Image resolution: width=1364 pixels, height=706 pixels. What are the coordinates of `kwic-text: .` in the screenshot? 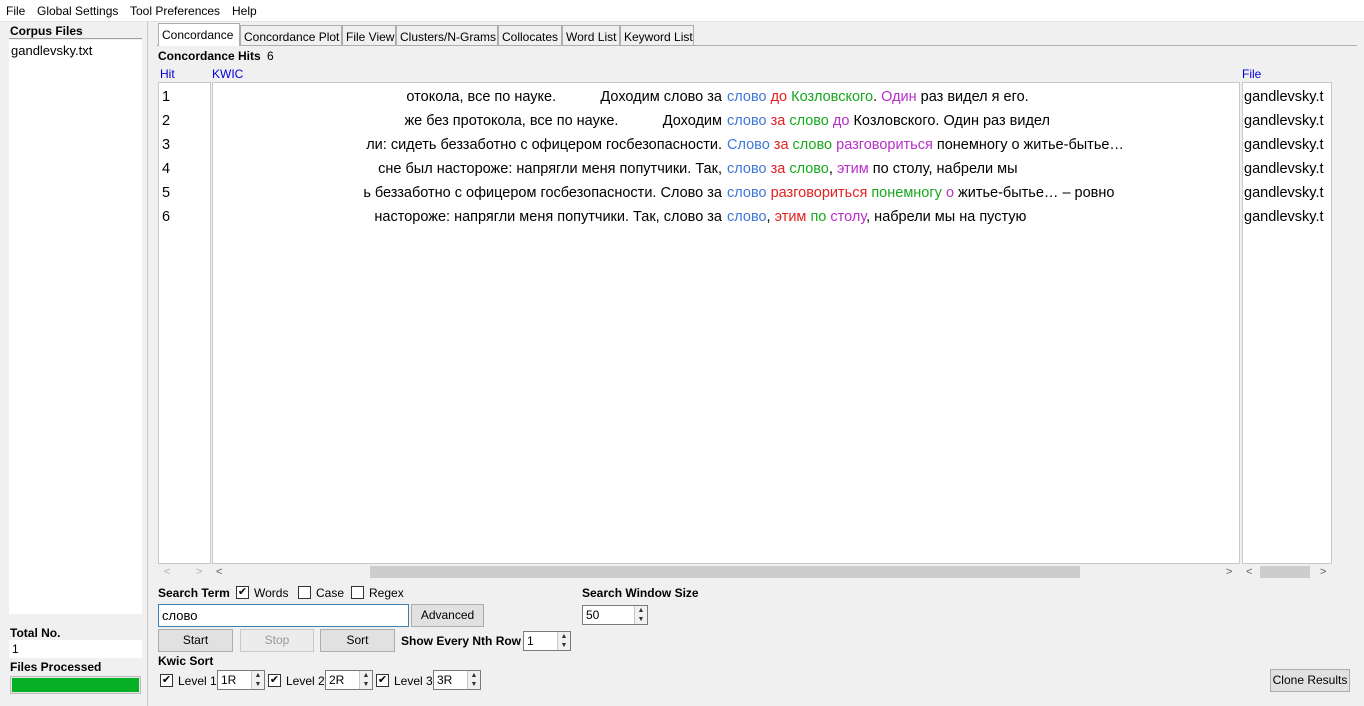 It's located at (877, 97).